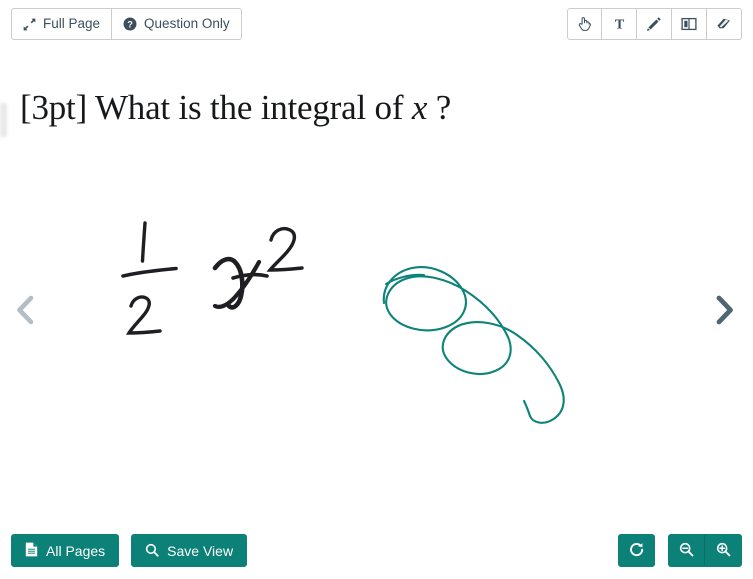 This screenshot has width=753, height=579. I want to click on save-view-button: Save View, so click(189, 550).